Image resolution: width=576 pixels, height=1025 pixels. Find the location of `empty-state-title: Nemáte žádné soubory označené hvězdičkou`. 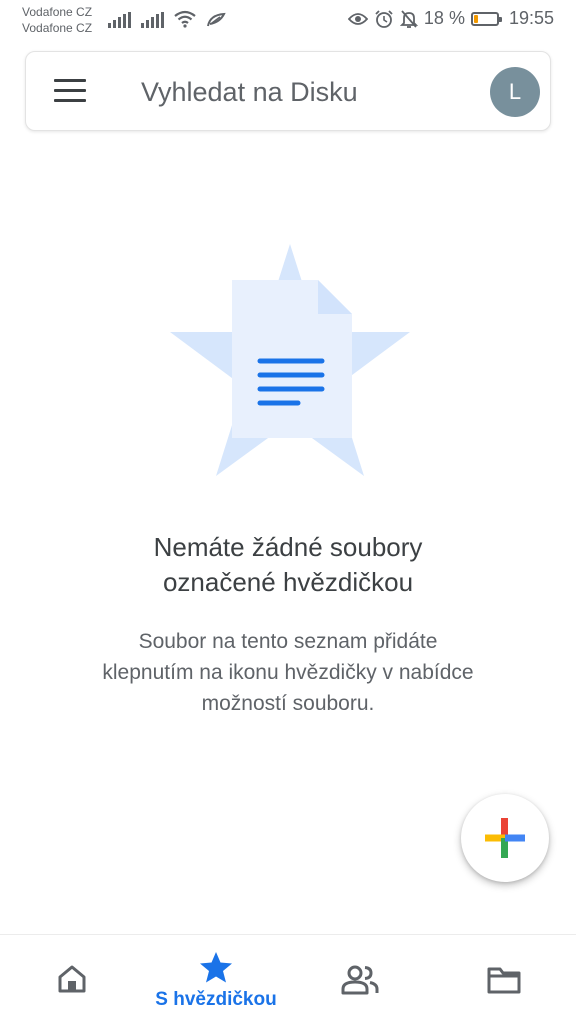

empty-state-title: Nemáte žádné soubory označené hvězdičkou is located at coordinates (288, 565).